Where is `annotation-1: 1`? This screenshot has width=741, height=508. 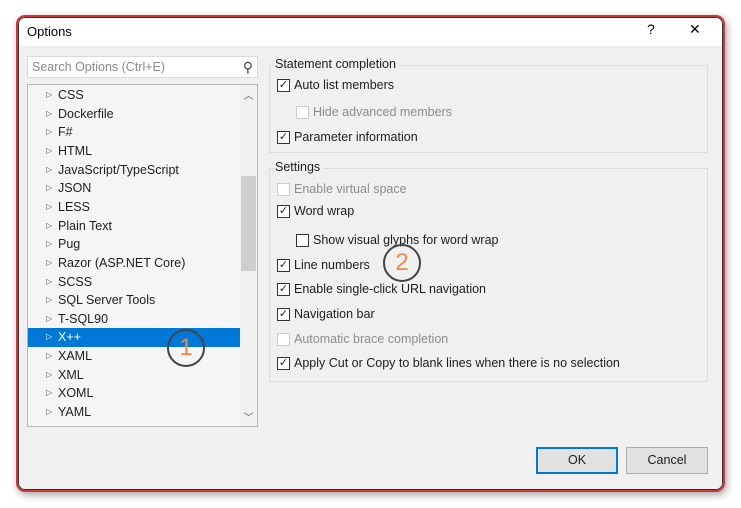
annotation-1: 1 is located at coordinates (186, 348).